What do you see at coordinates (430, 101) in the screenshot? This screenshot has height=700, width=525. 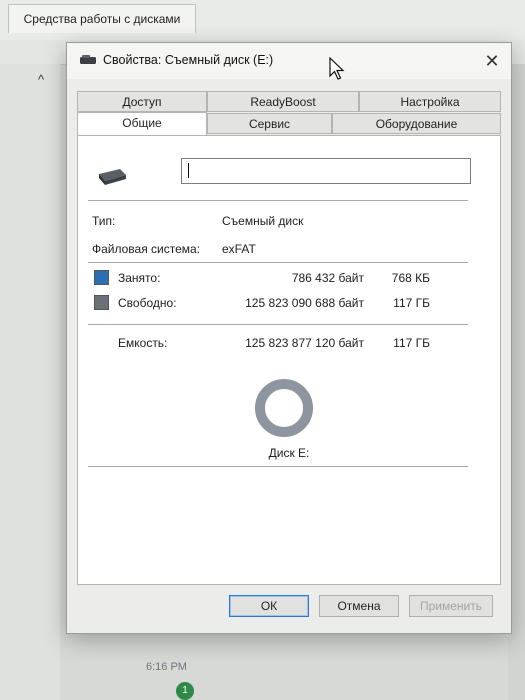 I see `tab-customize: Настройка` at bounding box center [430, 101].